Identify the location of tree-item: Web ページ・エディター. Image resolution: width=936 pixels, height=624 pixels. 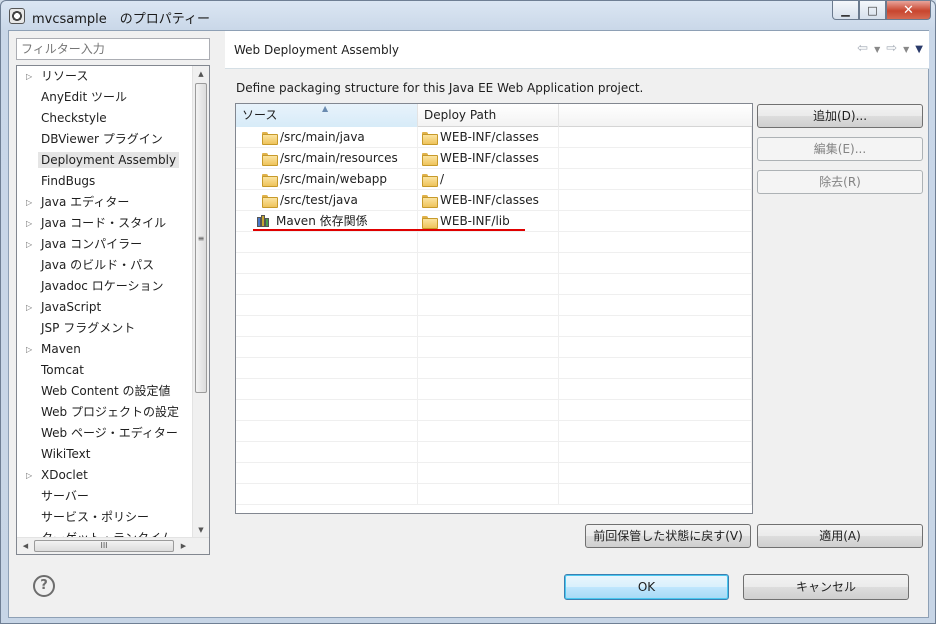
(107, 433).